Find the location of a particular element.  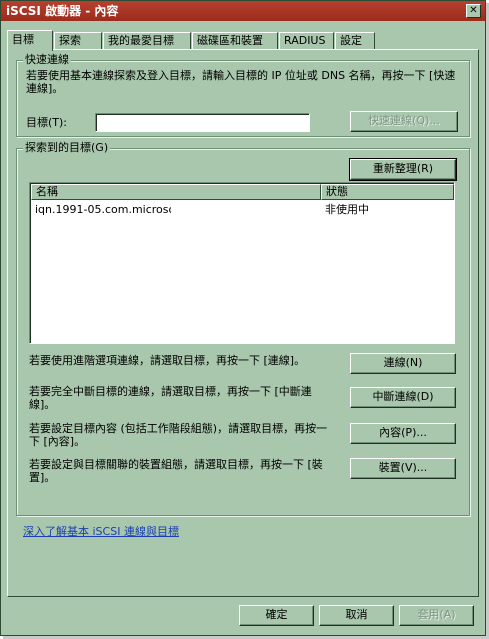

tab-favorite-targets: 我的最愛目標 is located at coordinates (147, 41).